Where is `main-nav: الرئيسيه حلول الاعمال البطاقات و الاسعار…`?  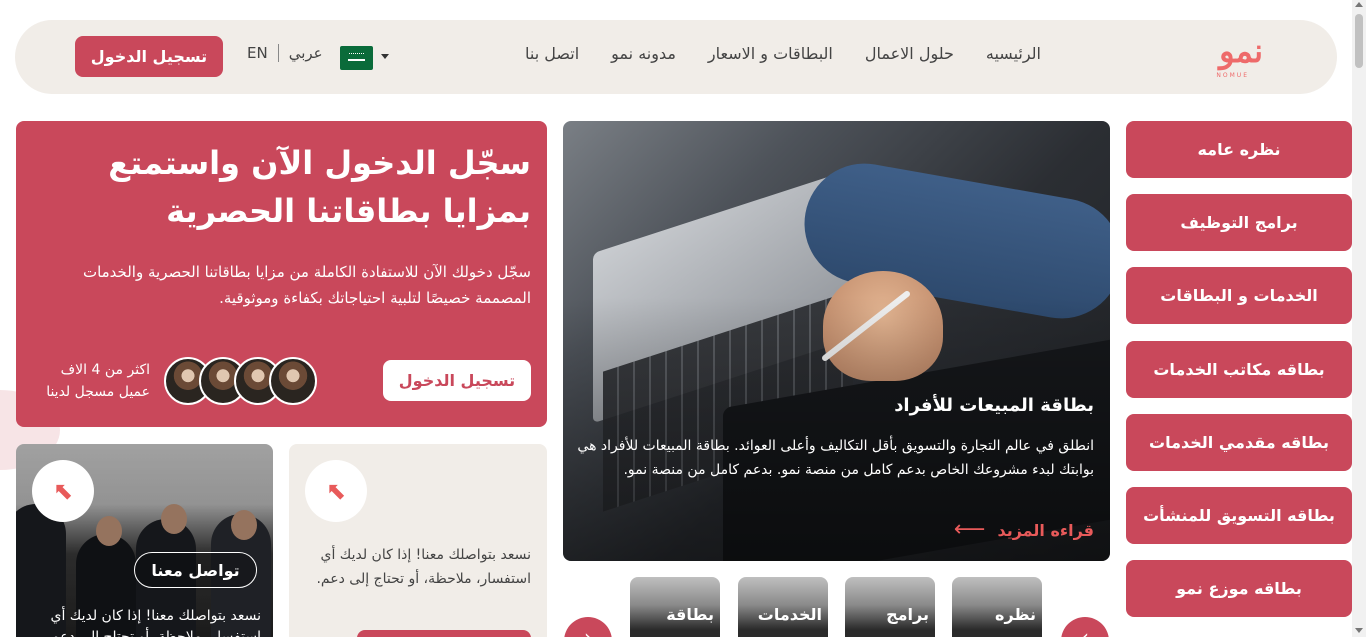 main-nav: الرئيسيه حلول الاعمال البطاقات و الاسعار… is located at coordinates (783, 53).